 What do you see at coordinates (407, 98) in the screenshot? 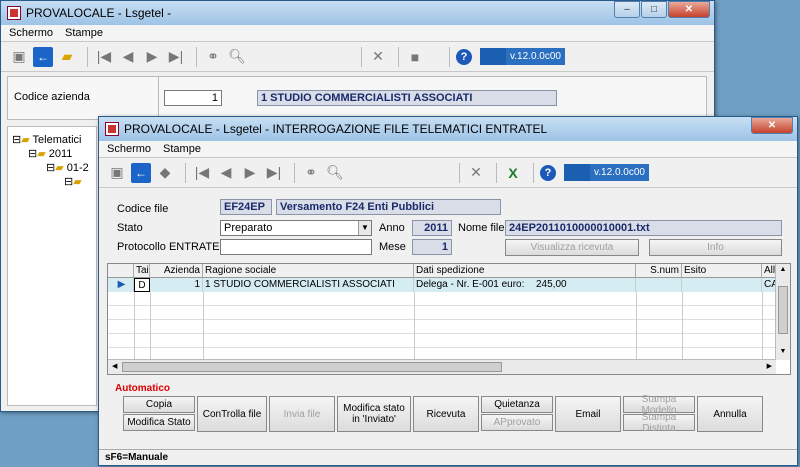
I see `azienda-name: 1 STUDIO COMMERCIALISTI ASSOCIATI` at bounding box center [407, 98].